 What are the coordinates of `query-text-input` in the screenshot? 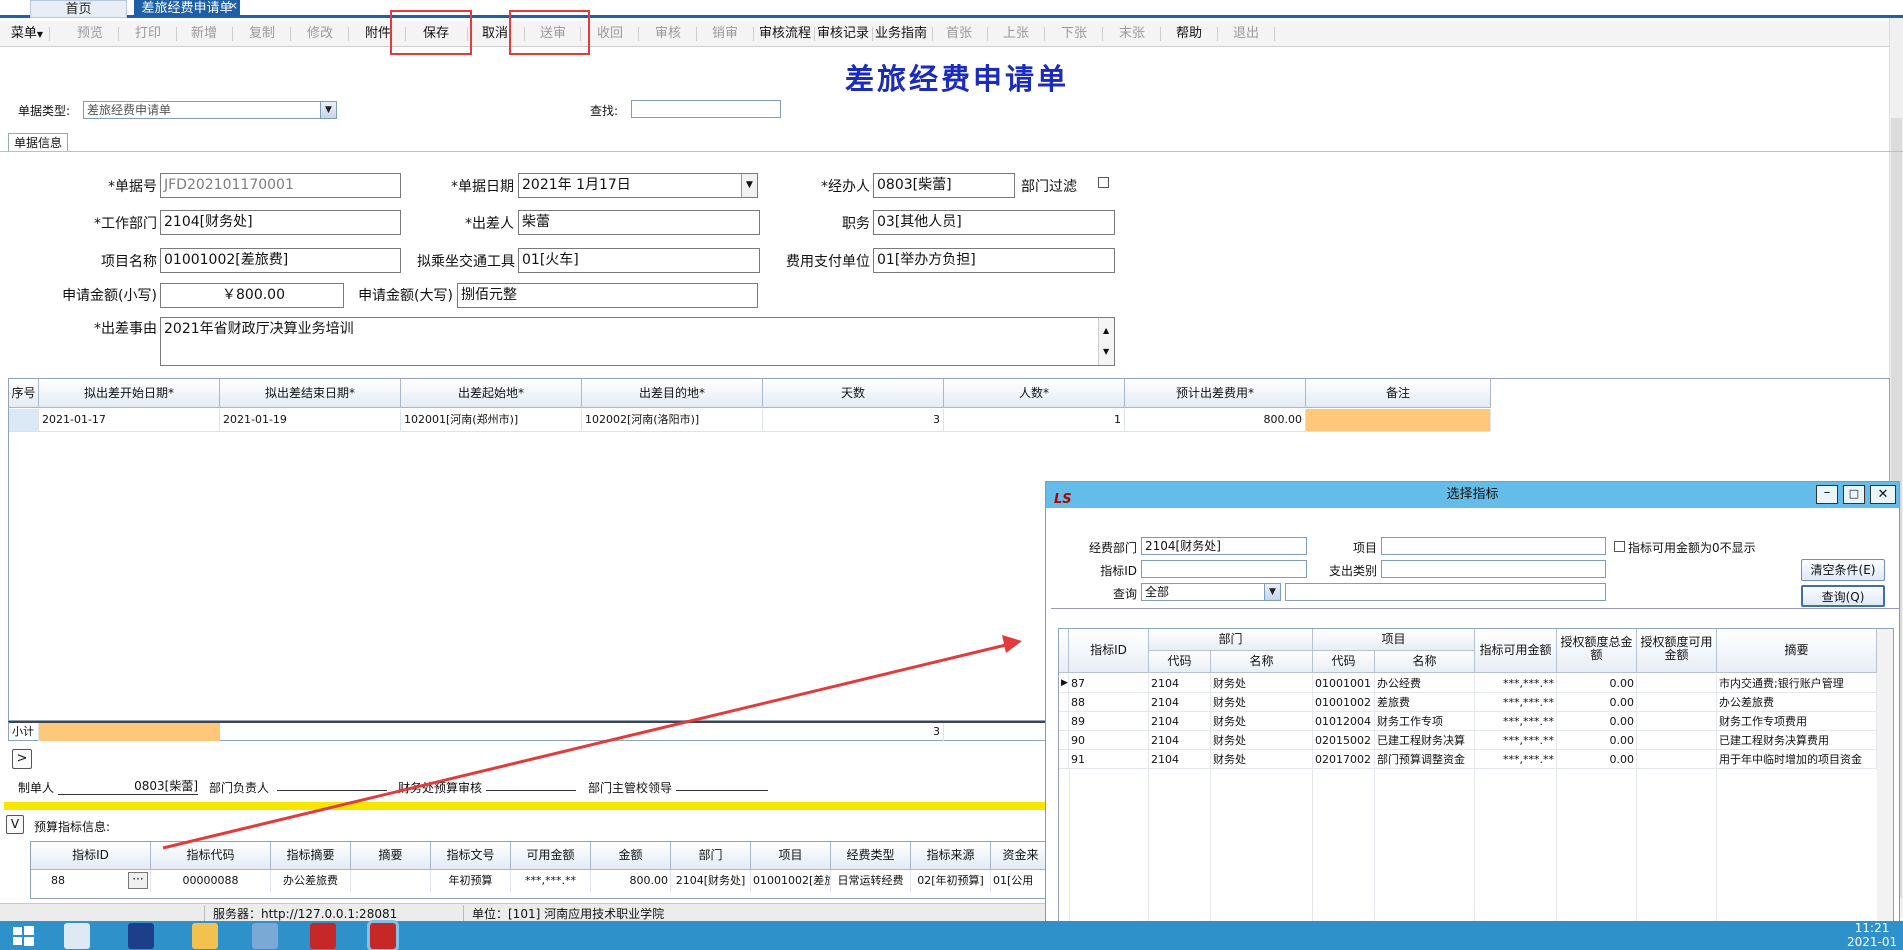 It's located at (1445, 592).